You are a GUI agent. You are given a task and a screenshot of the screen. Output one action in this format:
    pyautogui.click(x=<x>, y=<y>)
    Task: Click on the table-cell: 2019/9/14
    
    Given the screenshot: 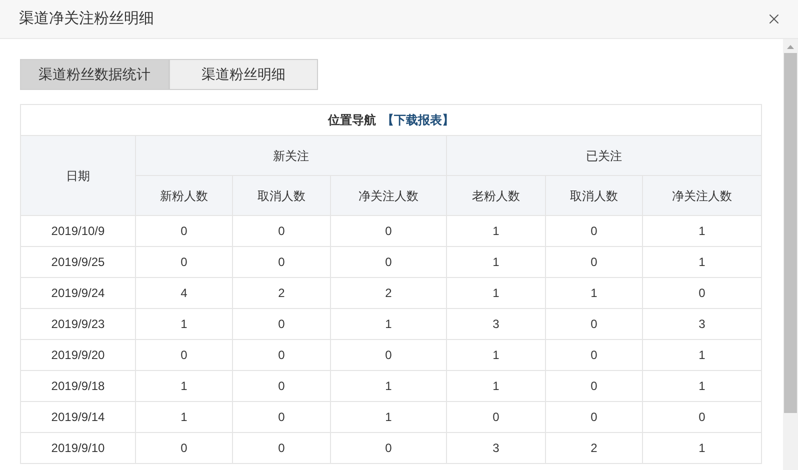 What is the action you would take?
    pyautogui.click(x=78, y=417)
    